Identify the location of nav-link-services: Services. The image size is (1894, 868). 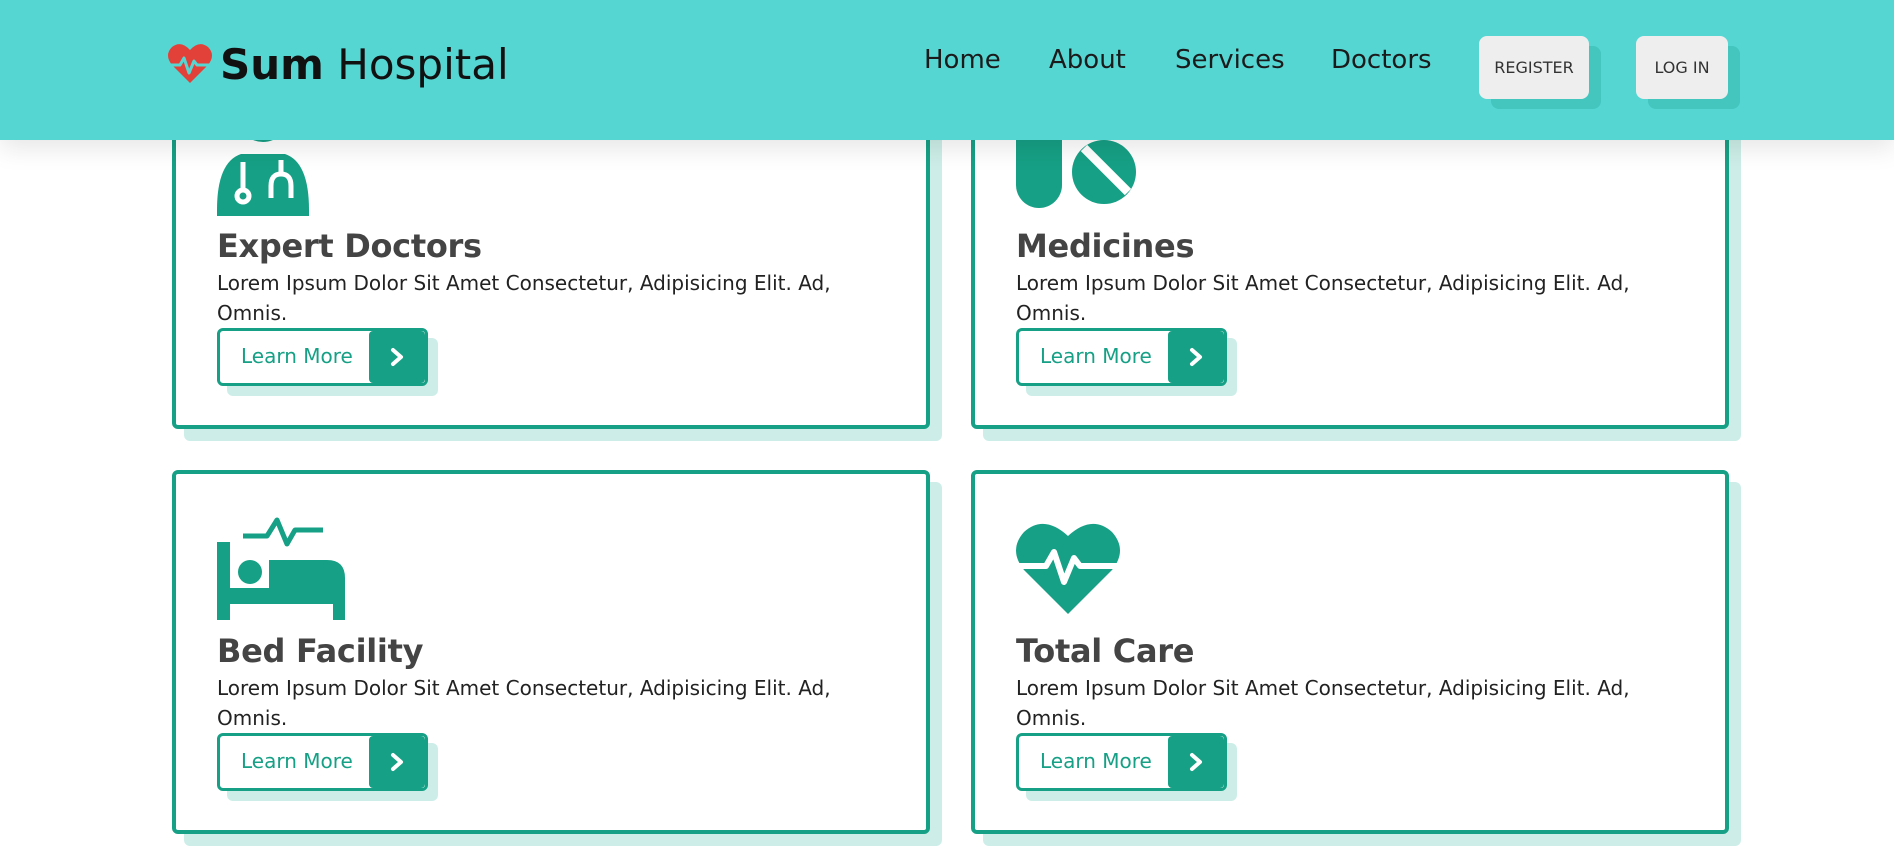
(1230, 60).